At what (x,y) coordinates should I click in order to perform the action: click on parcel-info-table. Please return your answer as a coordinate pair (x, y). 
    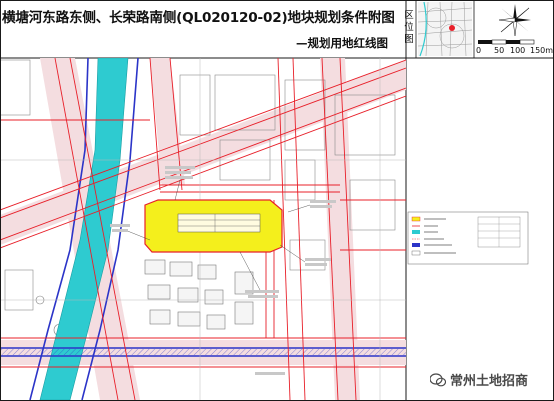
    Looking at the image, I should click on (219, 223).